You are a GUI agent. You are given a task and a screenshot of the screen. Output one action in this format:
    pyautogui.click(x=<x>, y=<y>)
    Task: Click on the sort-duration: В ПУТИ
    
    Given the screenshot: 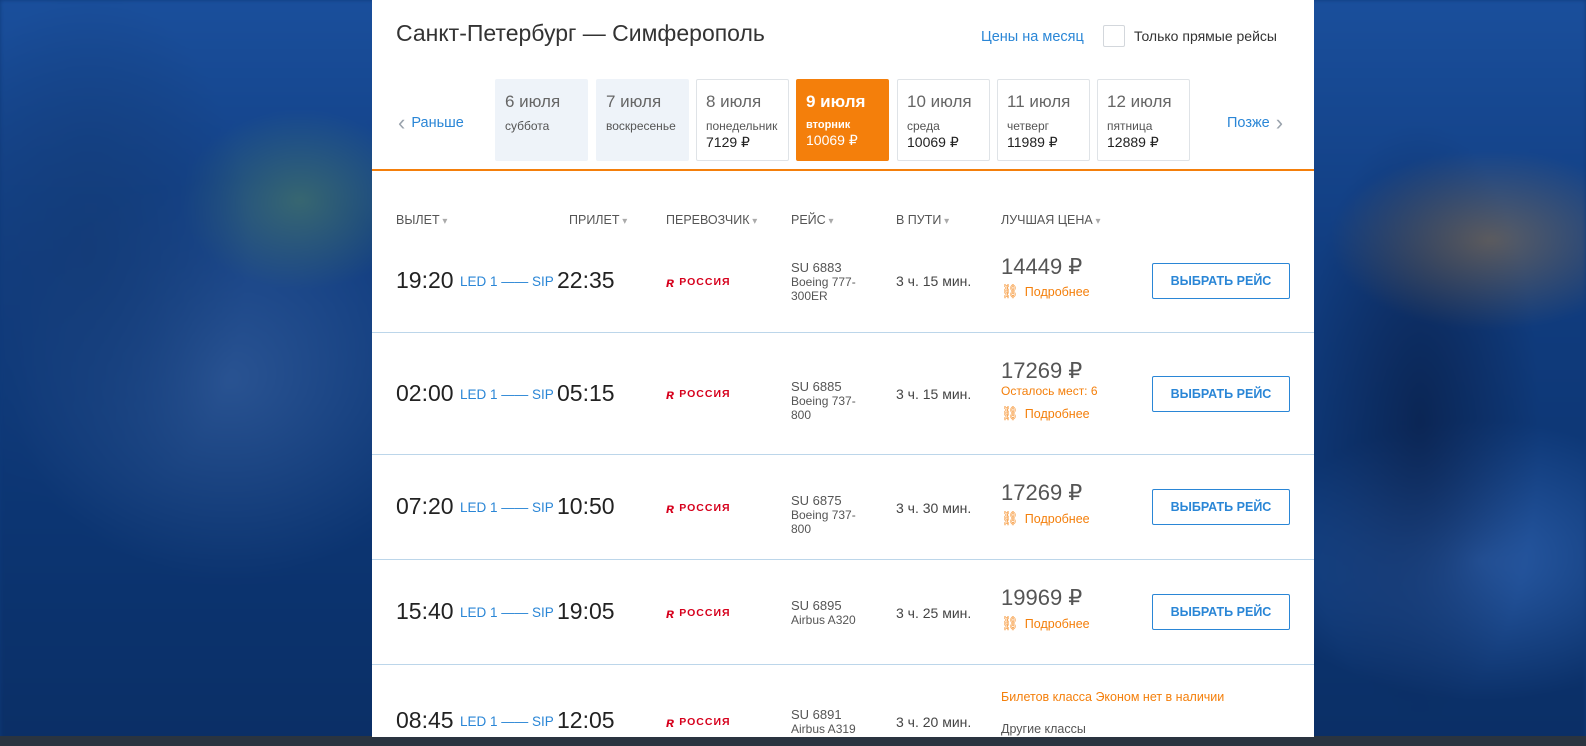 What is the action you would take?
    pyautogui.click(x=922, y=220)
    